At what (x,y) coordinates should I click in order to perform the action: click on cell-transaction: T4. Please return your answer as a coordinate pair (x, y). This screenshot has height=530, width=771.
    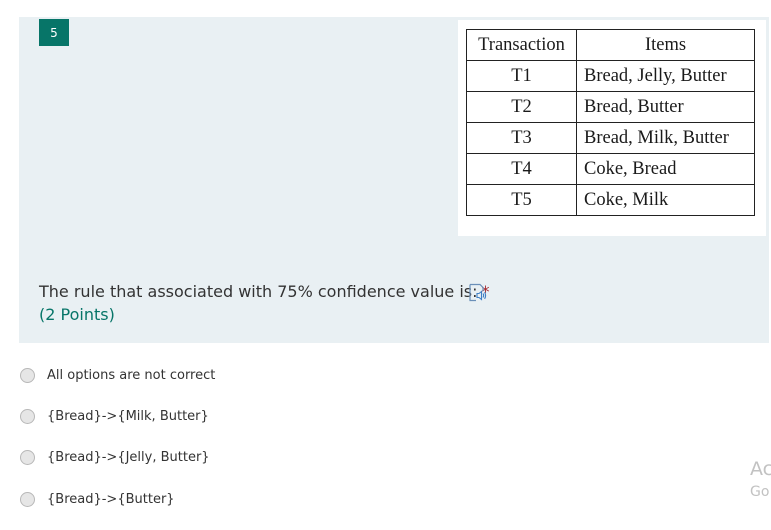
    Looking at the image, I should click on (521, 169).